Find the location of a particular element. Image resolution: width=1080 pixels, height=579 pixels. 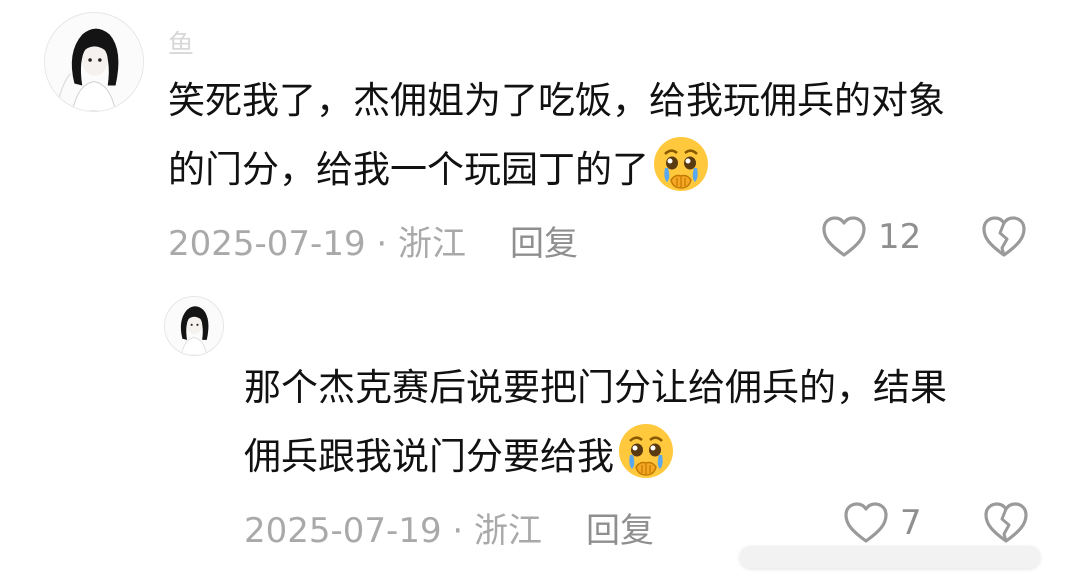

comment-line: 佣兵跟我说门分要给我 is located at coordinates (429, 456).